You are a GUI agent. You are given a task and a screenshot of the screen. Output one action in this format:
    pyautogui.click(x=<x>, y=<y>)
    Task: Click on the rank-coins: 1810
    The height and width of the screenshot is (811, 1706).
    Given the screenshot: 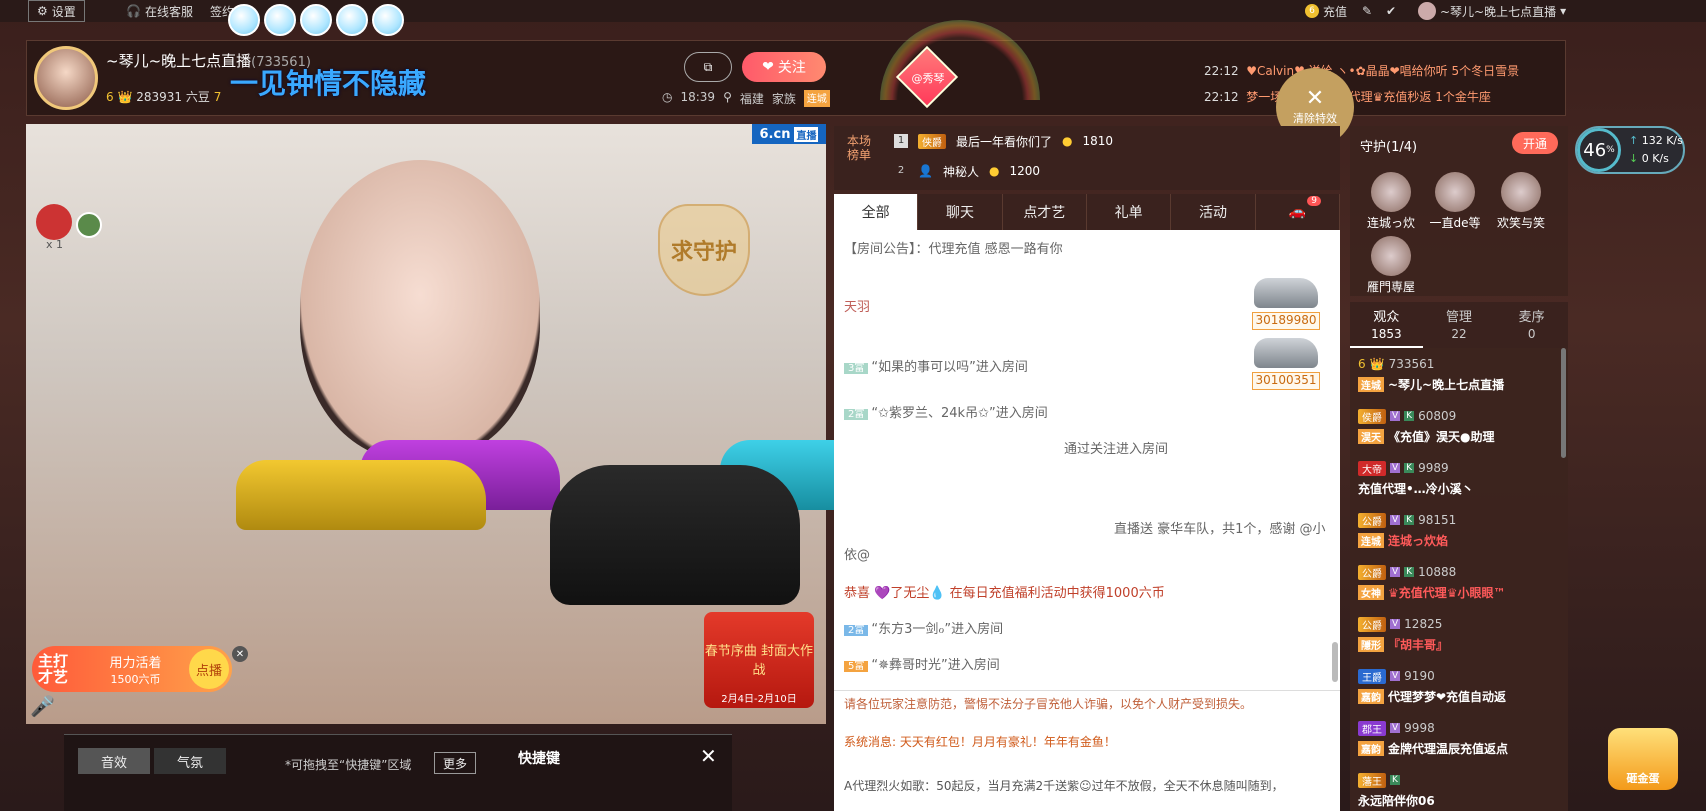 What is the action you would take?
    pyautogui.click(x=1098, y=141)
    